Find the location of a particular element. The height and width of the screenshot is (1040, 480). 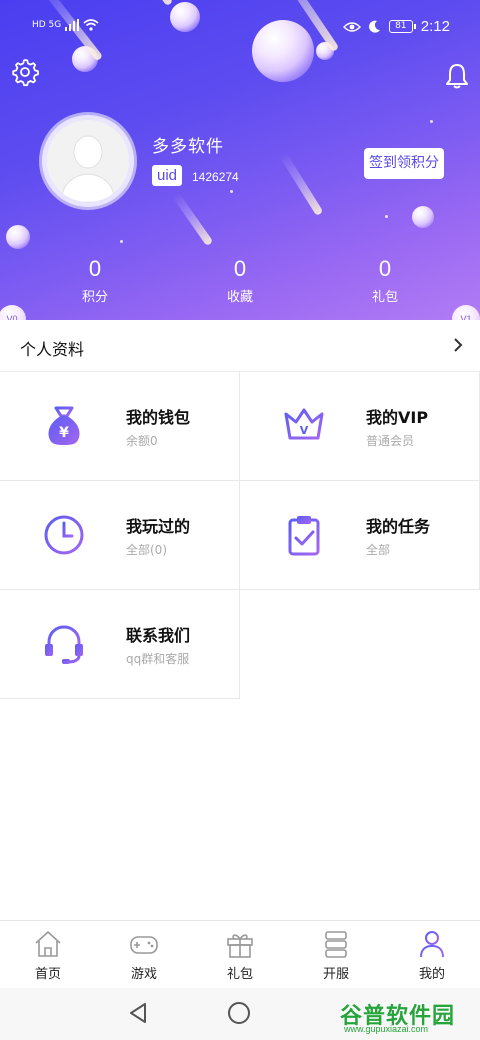

gift-icon is located at coordinates (240, 946).